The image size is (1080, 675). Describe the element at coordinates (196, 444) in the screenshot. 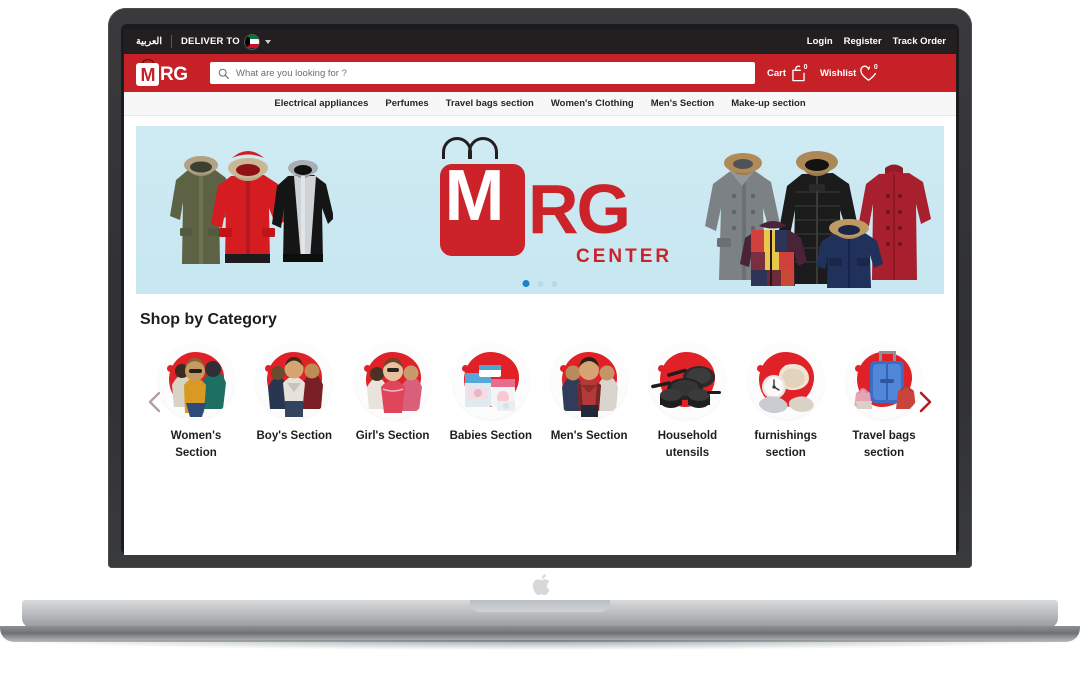

I see `category-label: Women's Section` at that location.